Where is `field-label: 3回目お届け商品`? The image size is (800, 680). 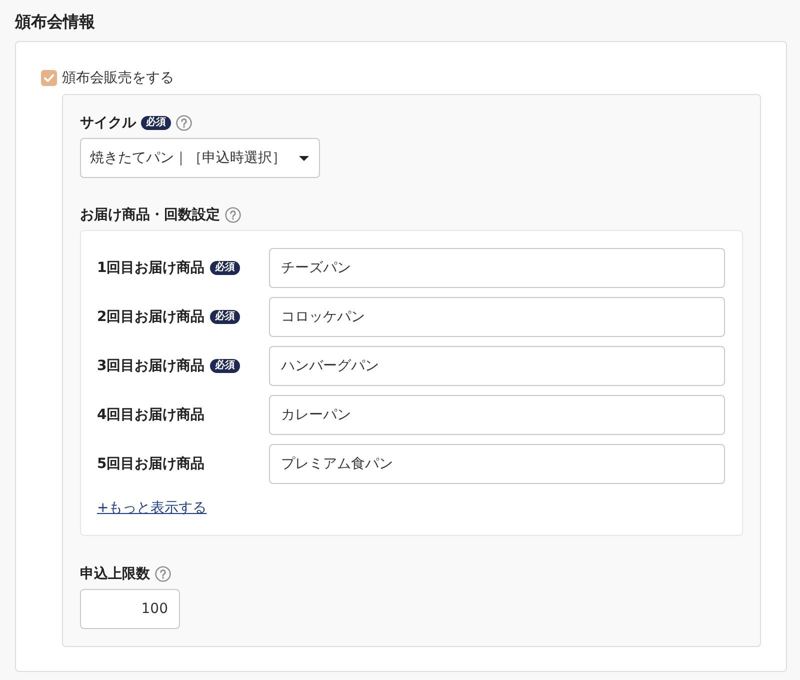
field-label: 3回目お届け商品 is located at coordinates (151, 366).